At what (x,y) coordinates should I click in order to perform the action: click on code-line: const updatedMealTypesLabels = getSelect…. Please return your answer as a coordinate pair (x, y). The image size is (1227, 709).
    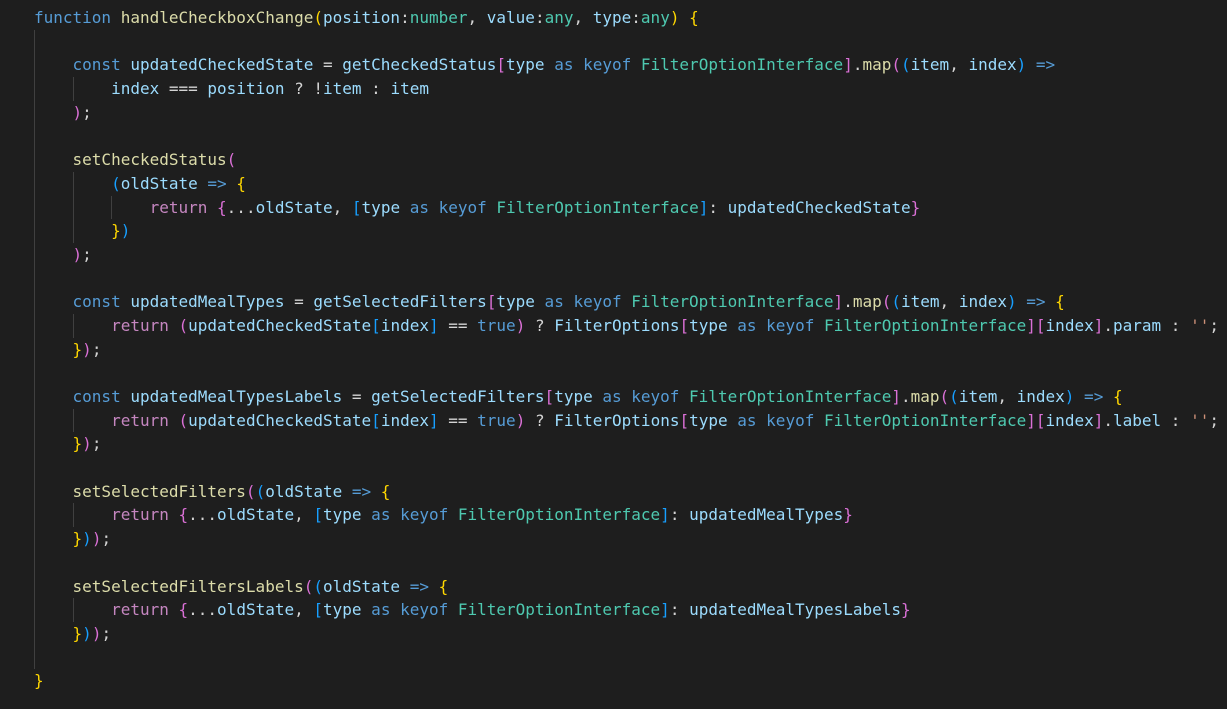
    Looking at the image, I should click on (630, 397).